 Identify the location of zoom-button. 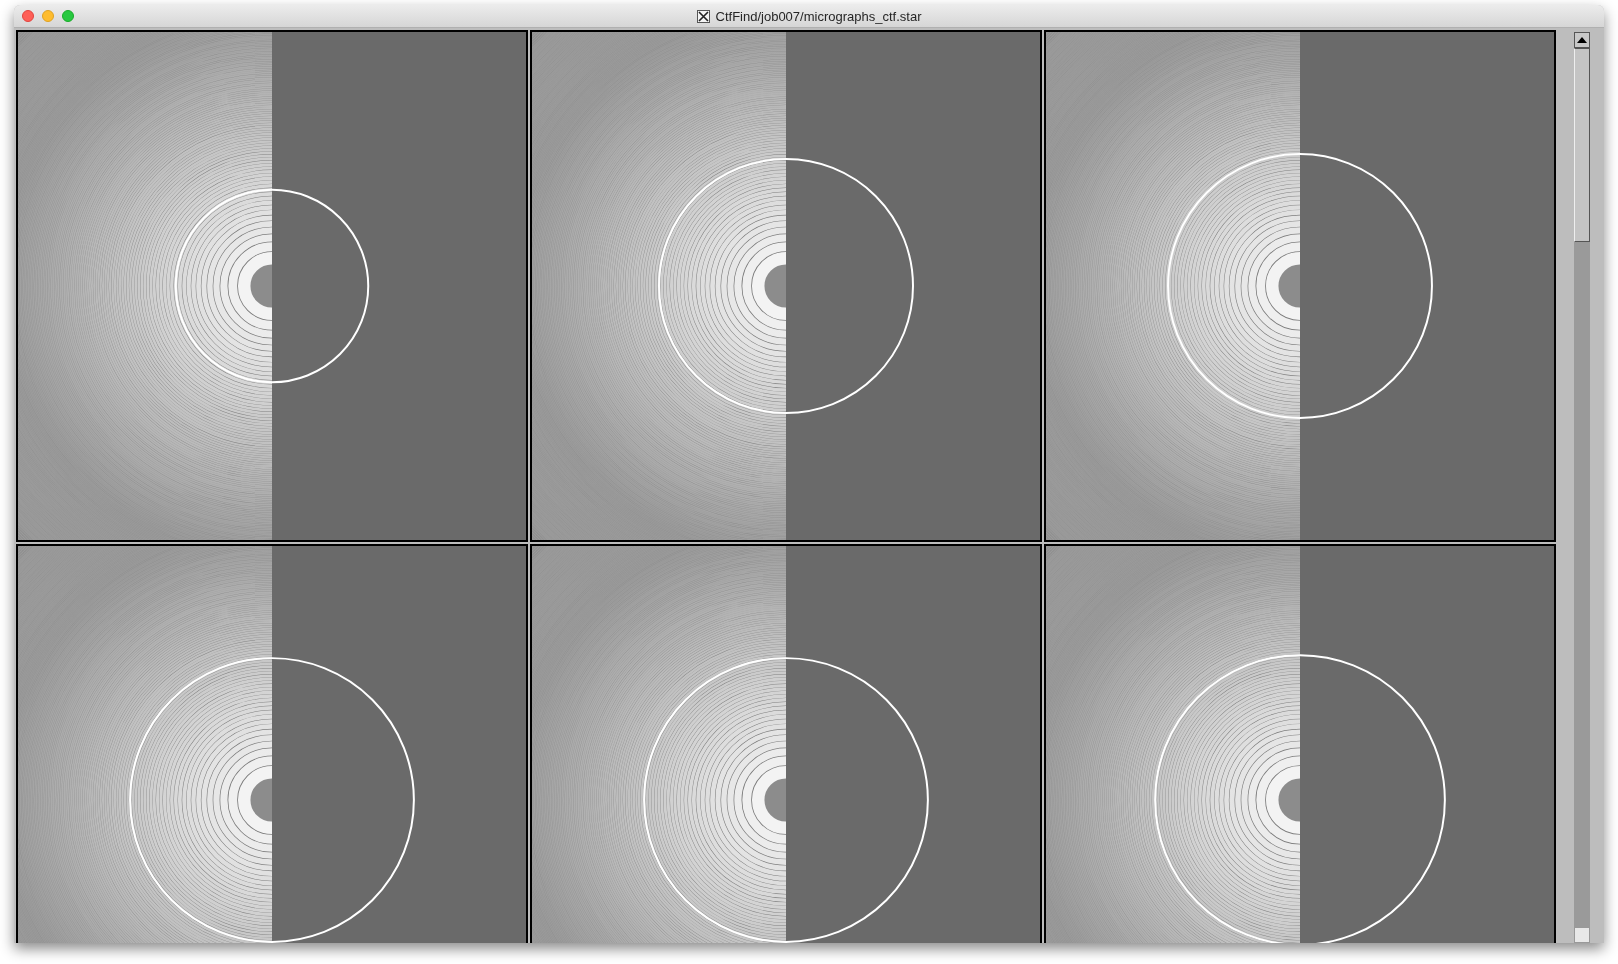
(68, 16).